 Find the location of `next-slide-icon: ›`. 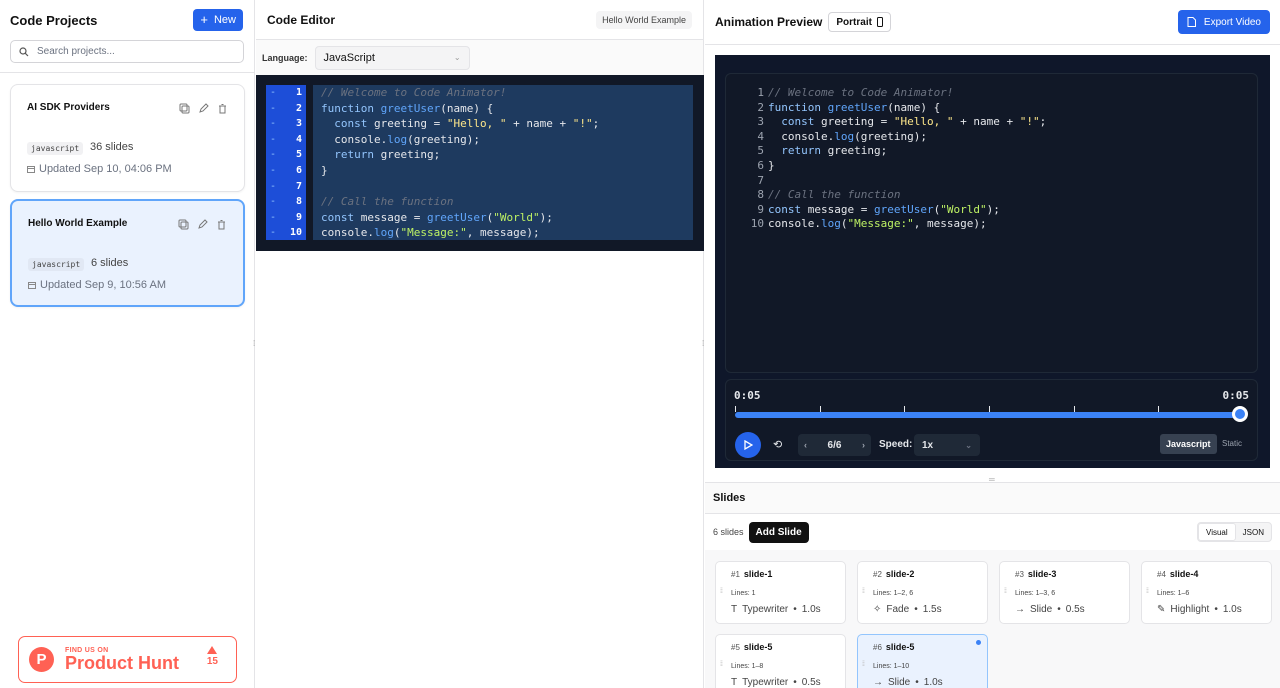

next-slide-icon: › is located at coordinates (863, 445).